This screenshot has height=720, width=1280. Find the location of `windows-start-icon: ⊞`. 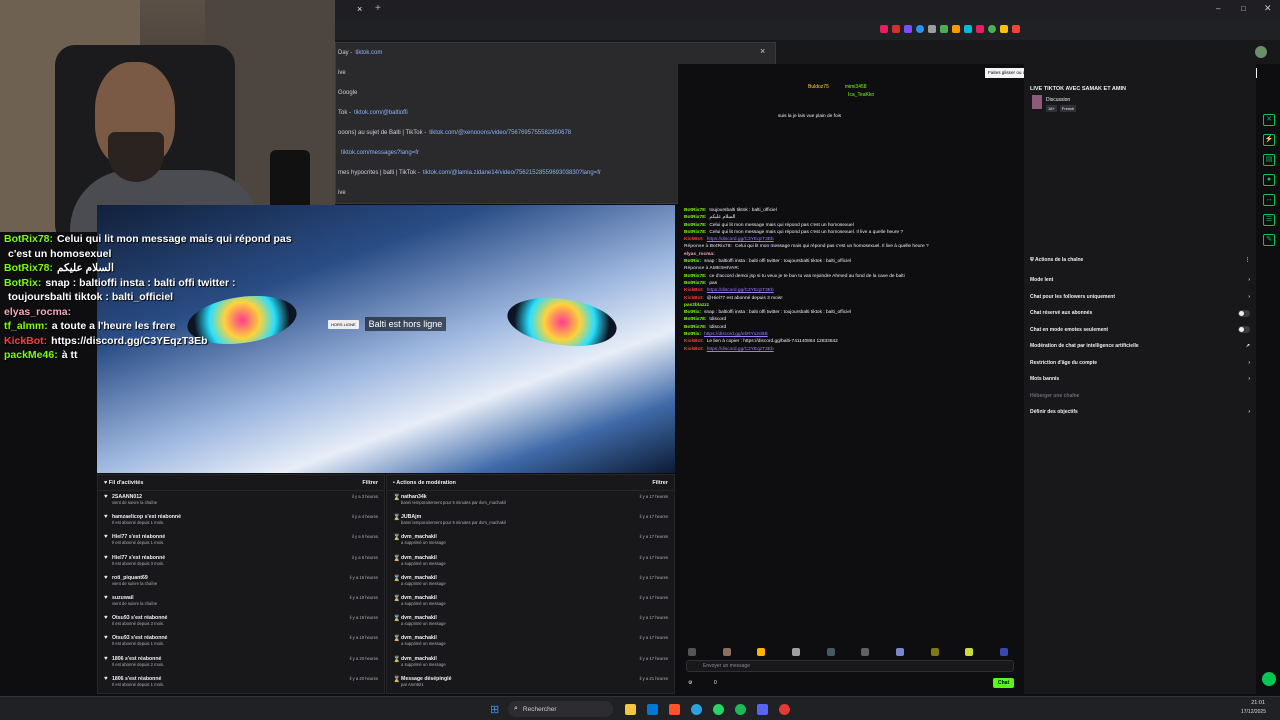

windows-start-icon: ⊞ is located at coordinates (494, 709).